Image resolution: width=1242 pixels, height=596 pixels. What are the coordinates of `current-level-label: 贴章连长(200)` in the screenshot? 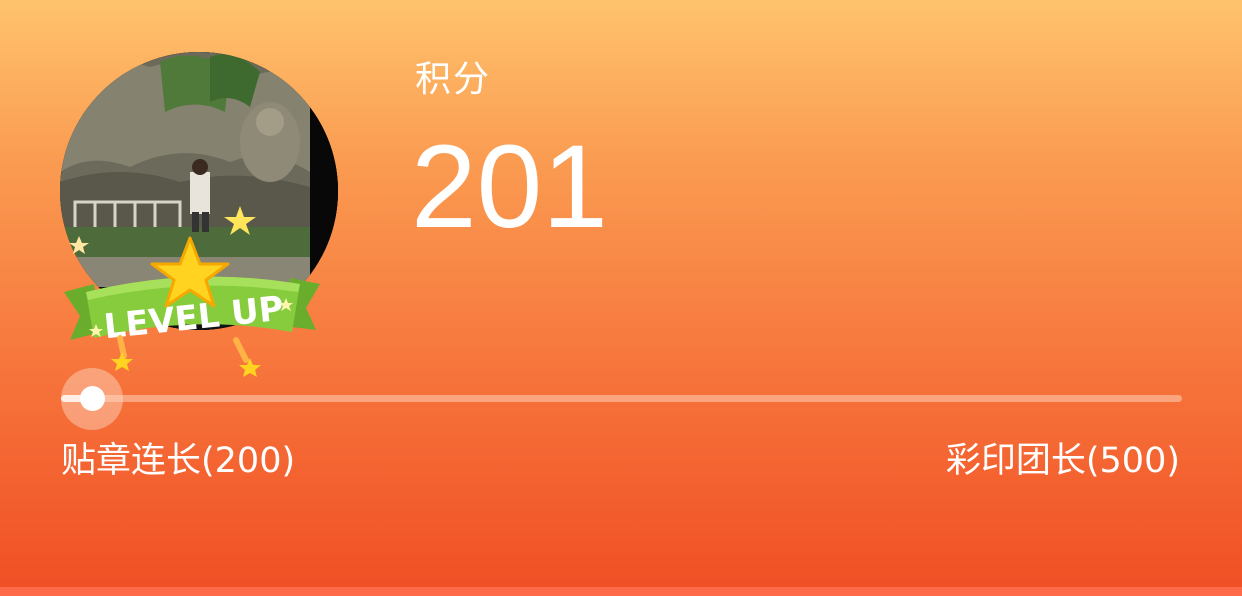 It's located at (178, 461).